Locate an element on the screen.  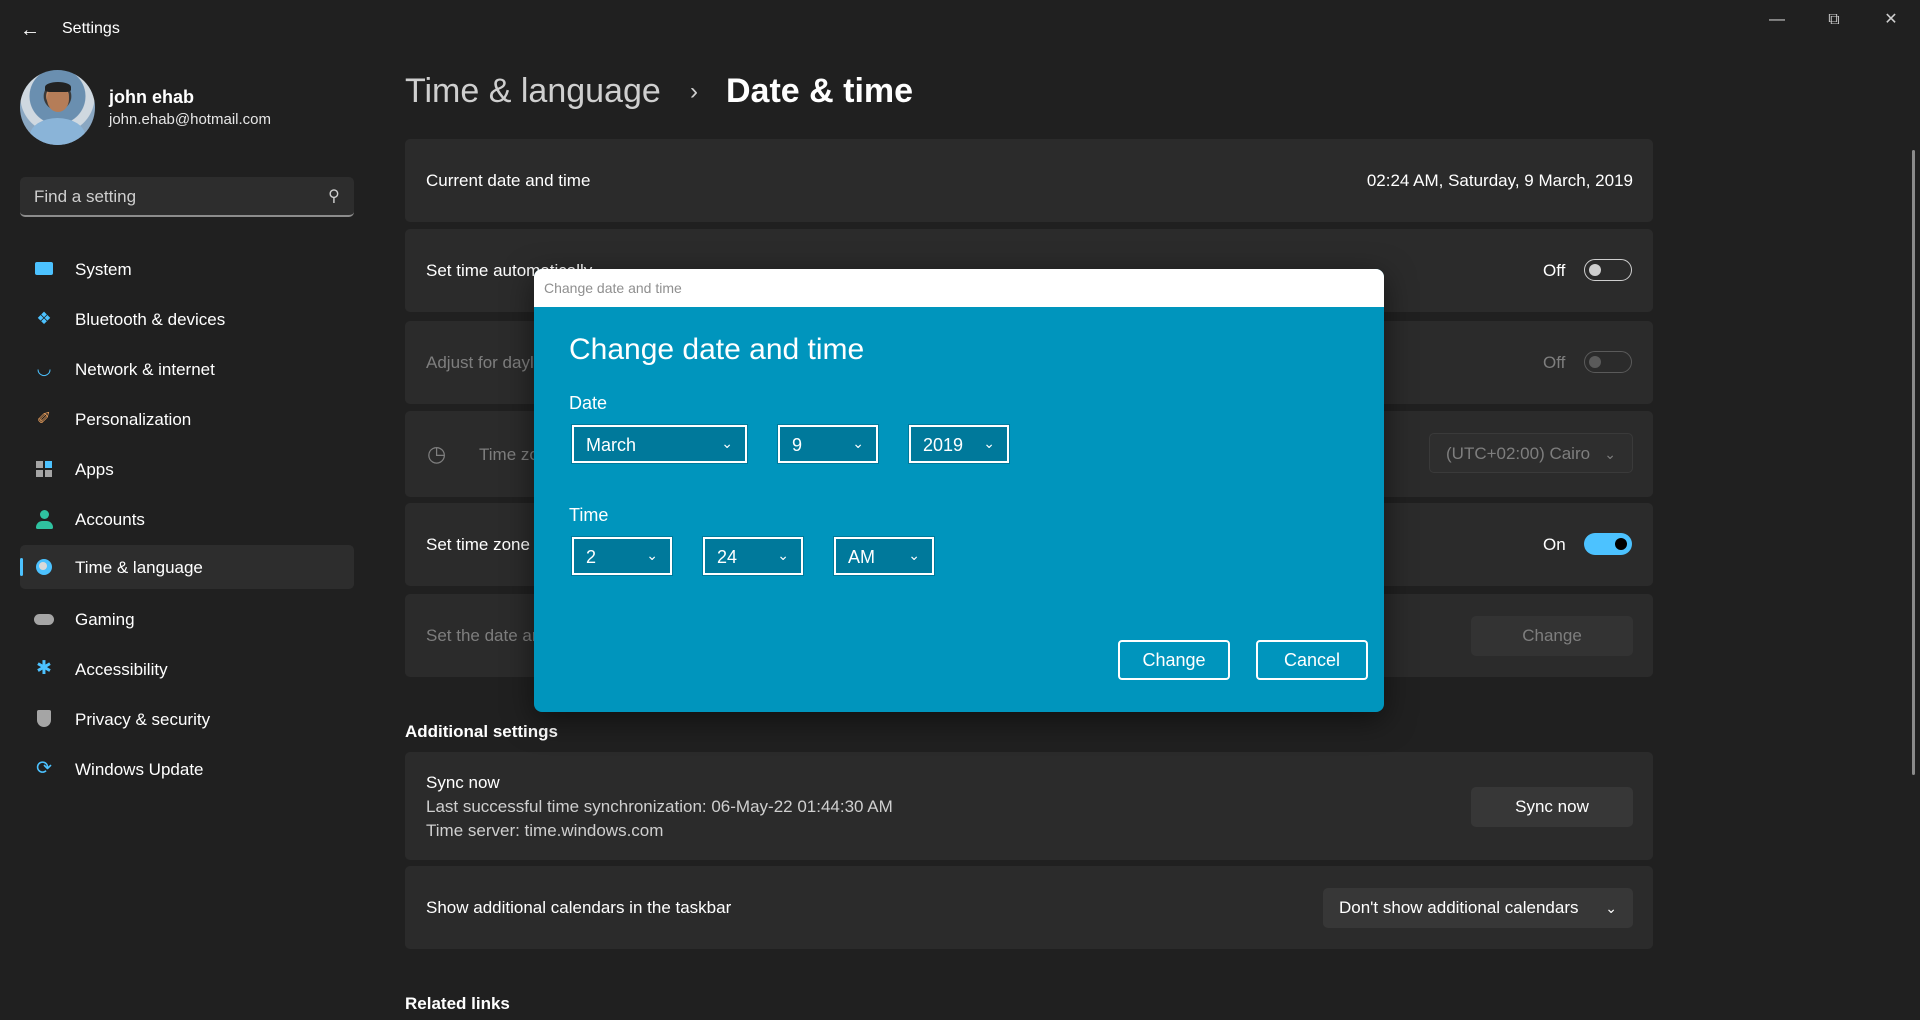
hour-select: 2 ⌄ is located at coordinates (622, 556).